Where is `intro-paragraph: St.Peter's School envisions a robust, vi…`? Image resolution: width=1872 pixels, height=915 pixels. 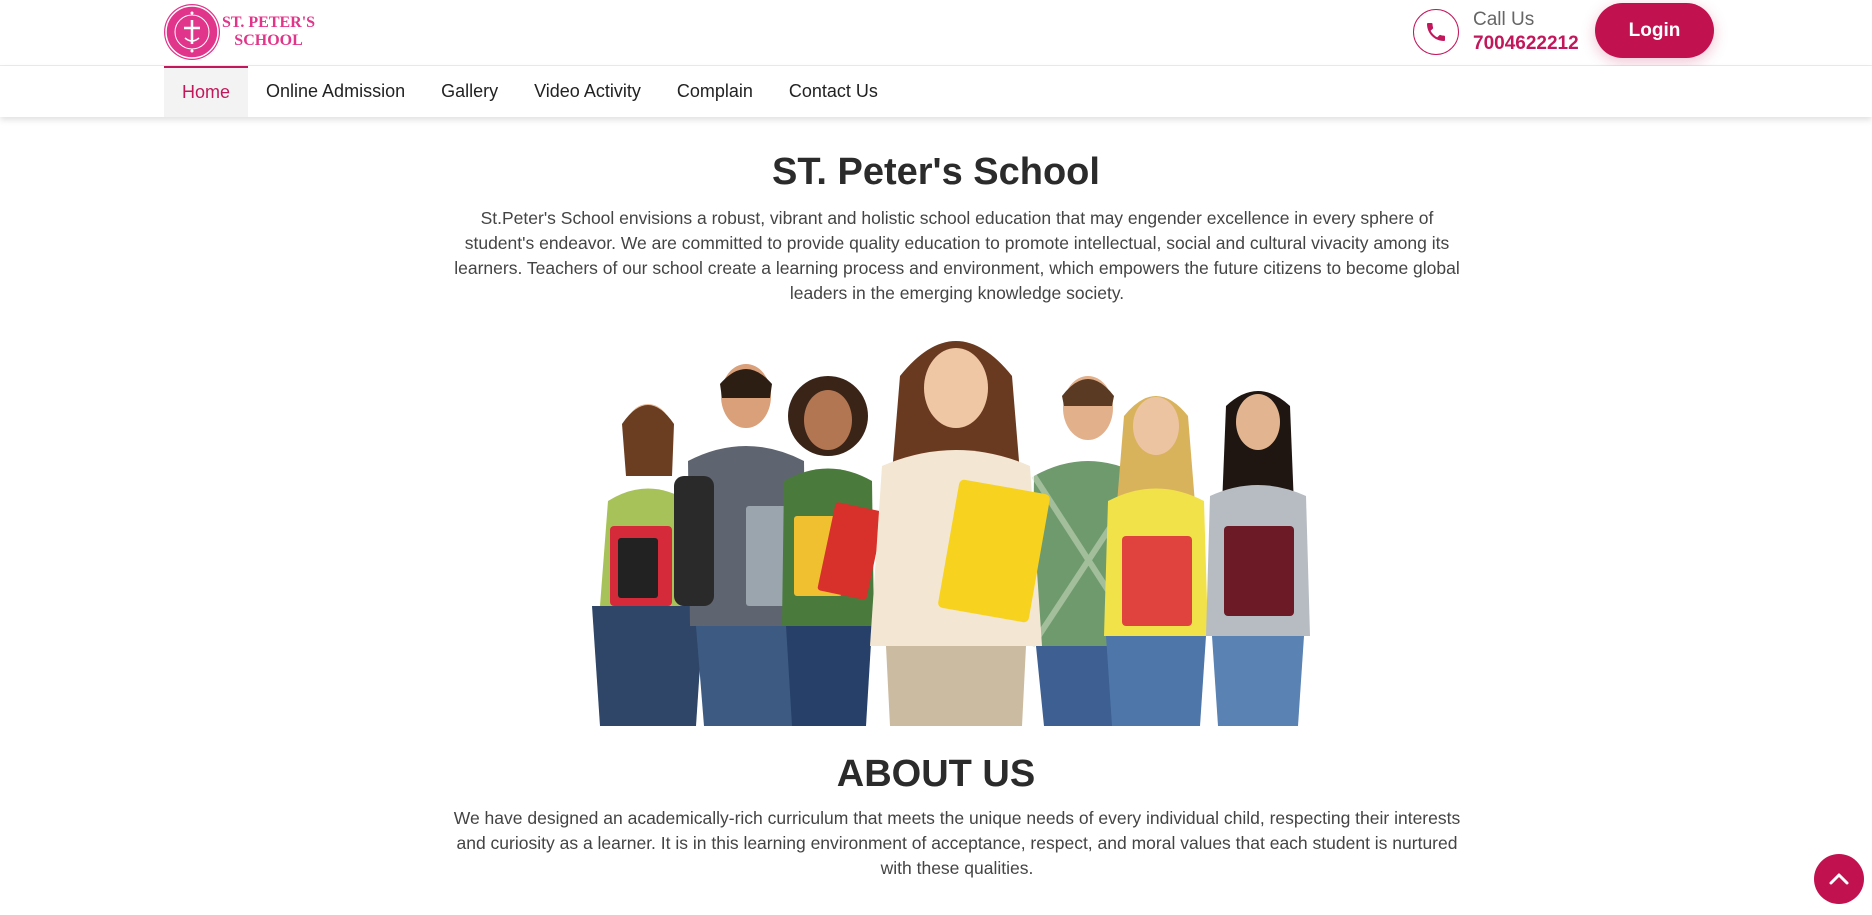
intro-paragraph: St.Peter's School envisions a robust, vi… is located at coordinates (957, 255).